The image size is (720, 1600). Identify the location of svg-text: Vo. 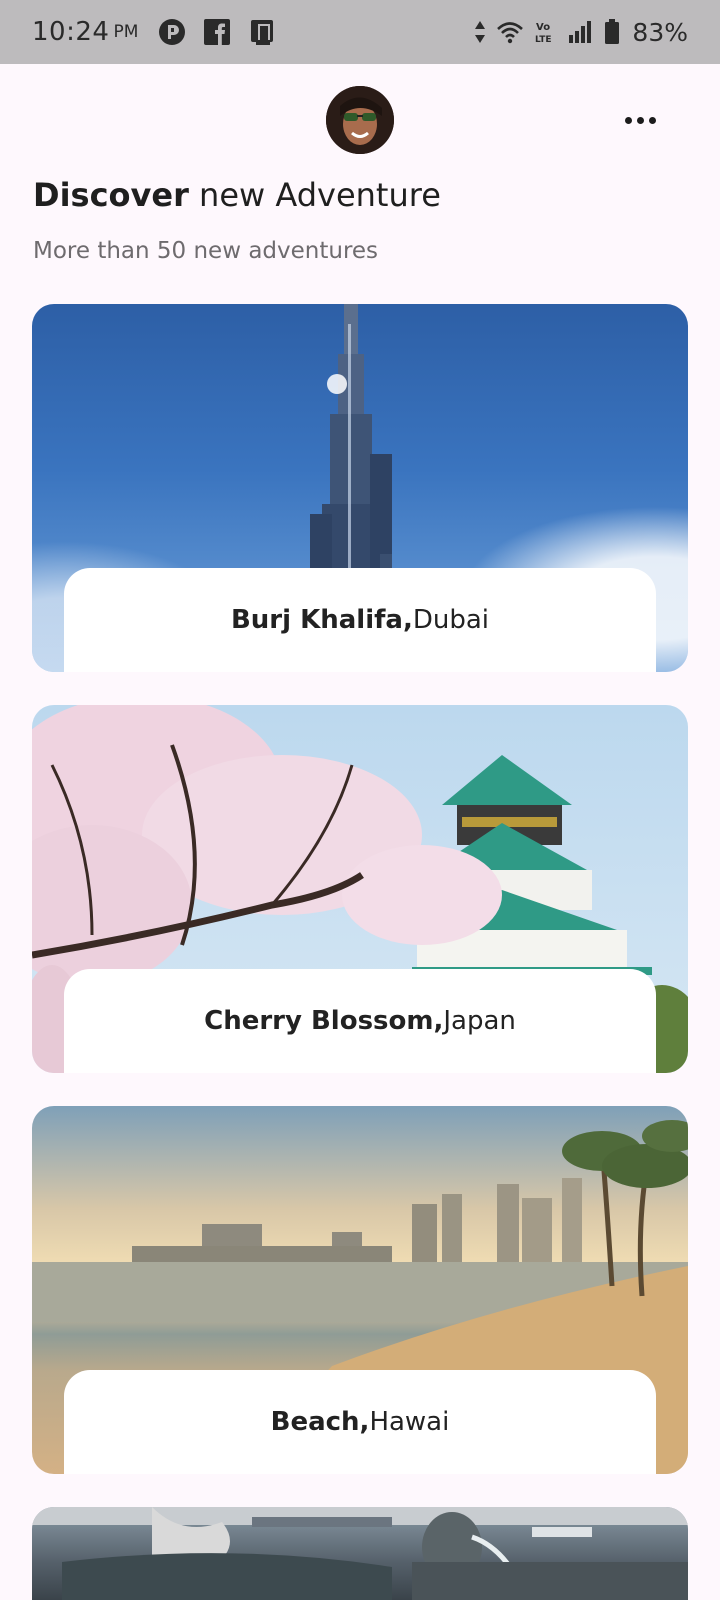
(543, 27).